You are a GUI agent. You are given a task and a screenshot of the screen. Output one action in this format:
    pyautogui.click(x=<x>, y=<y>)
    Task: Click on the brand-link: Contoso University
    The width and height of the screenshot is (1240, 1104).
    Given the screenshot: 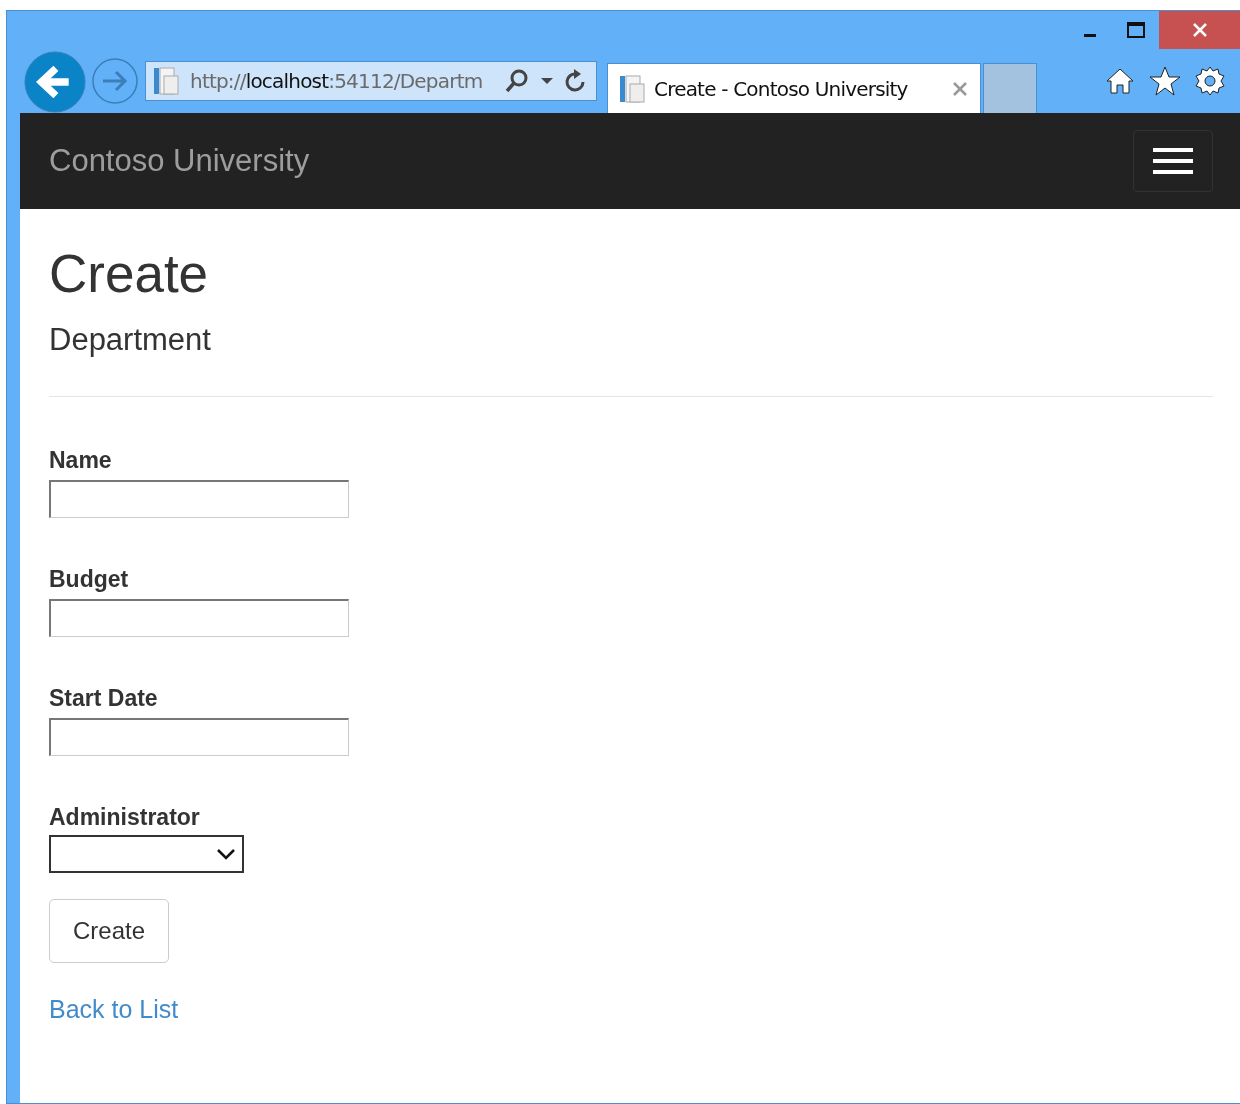 What is the action you would take?
    pyautogui.click(x=179, y=161)
    